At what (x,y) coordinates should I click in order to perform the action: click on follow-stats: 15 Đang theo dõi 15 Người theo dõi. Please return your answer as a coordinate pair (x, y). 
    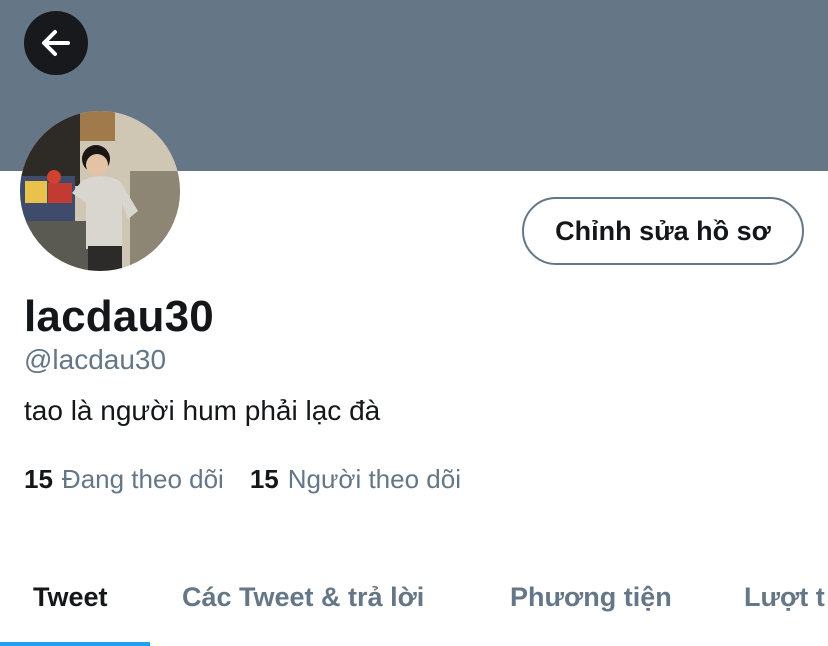
    Looking at the image, I should click on (242, 479).